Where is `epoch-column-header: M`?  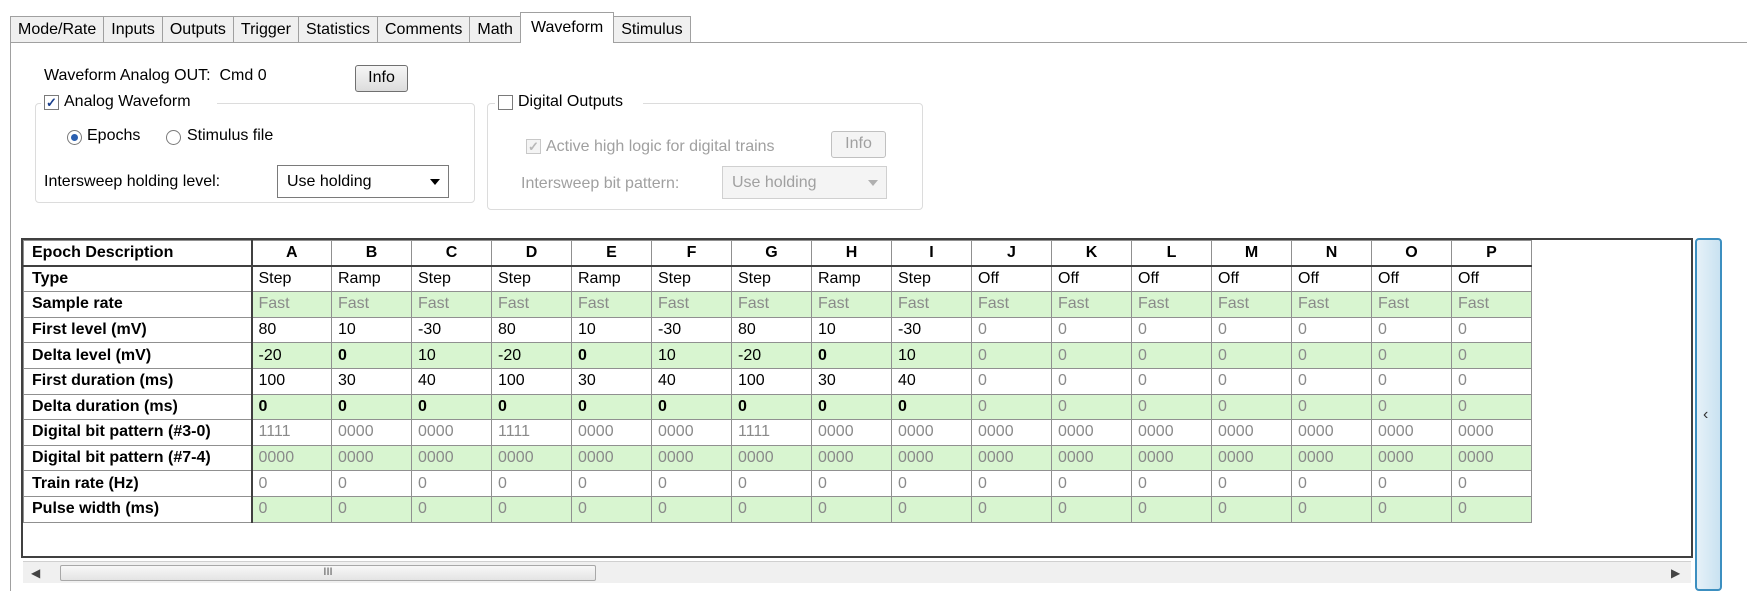
epoch-column-header: M is located at coordinates (1251, 254).